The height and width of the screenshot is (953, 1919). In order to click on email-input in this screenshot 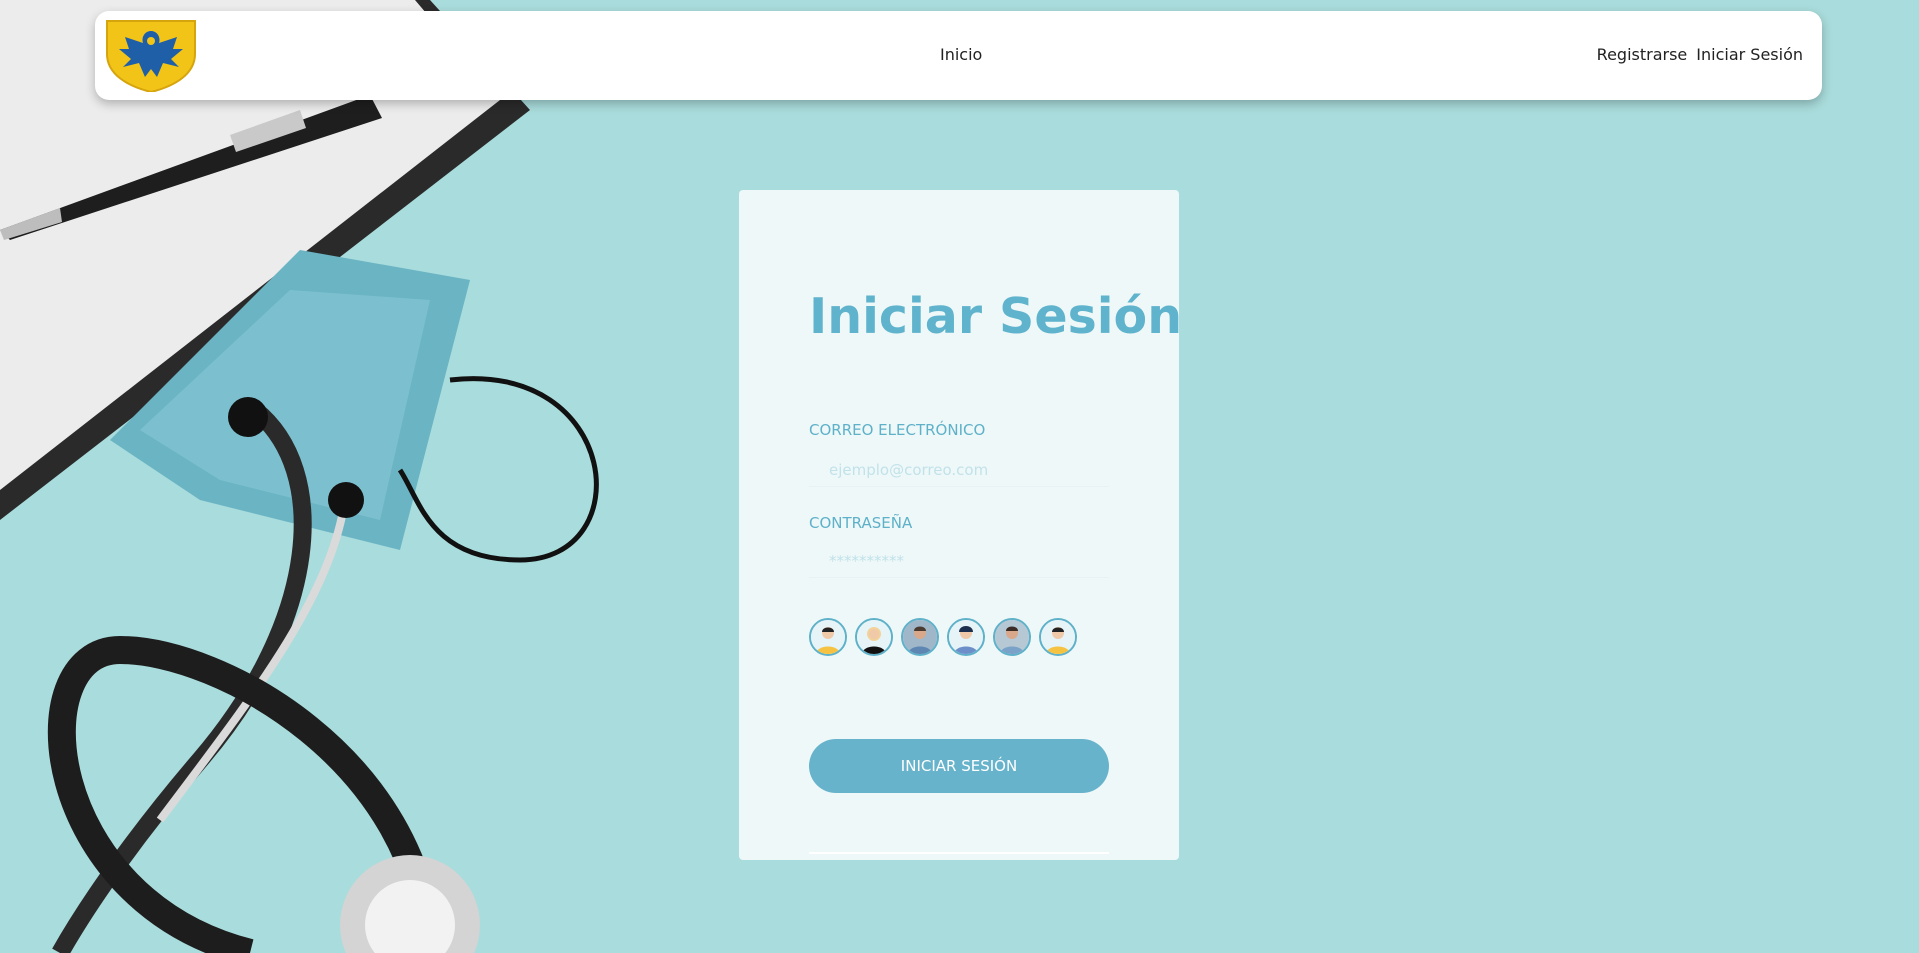, I will do `click(959, 470)`.